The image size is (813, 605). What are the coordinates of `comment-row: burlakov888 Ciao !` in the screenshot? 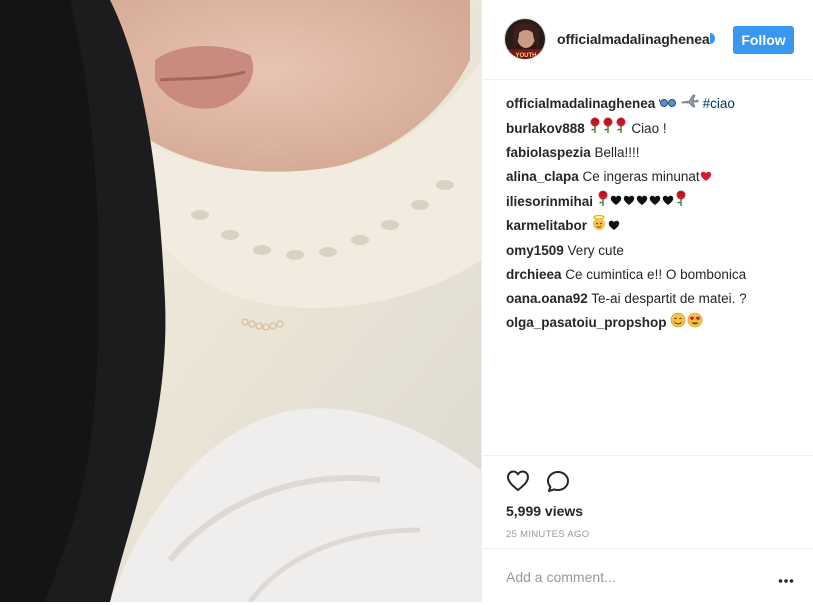 It's located at (656, 129).